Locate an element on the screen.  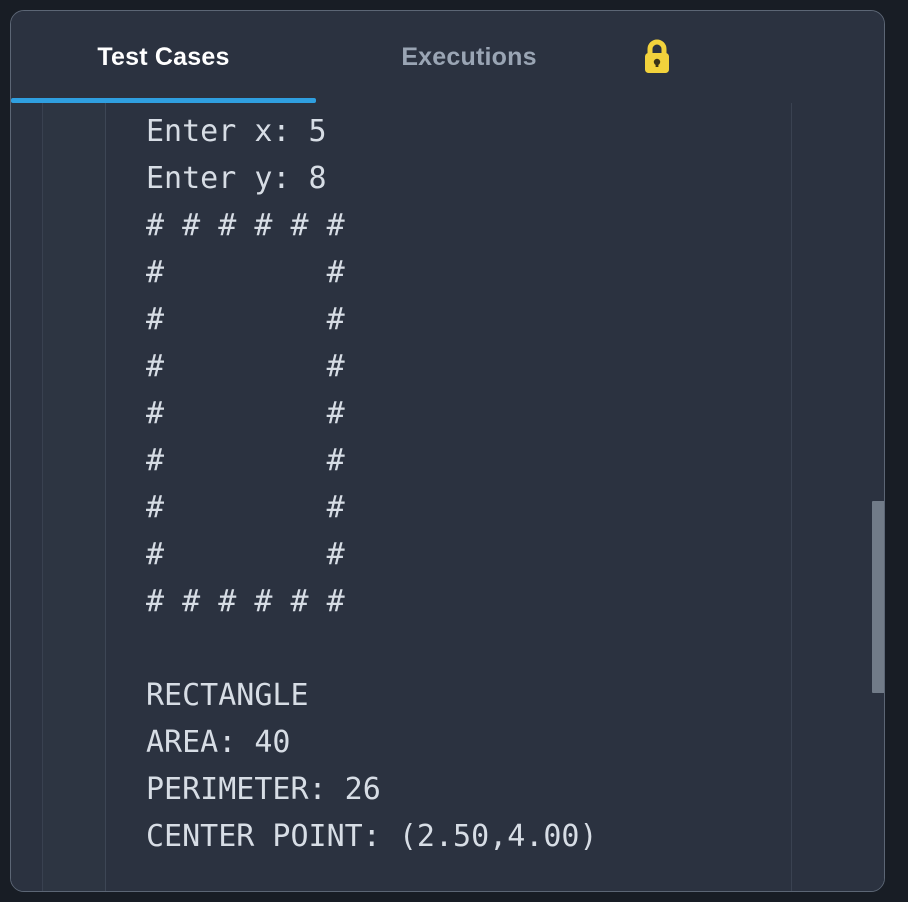
scrollbar-region is located at coordinates (838, 497).